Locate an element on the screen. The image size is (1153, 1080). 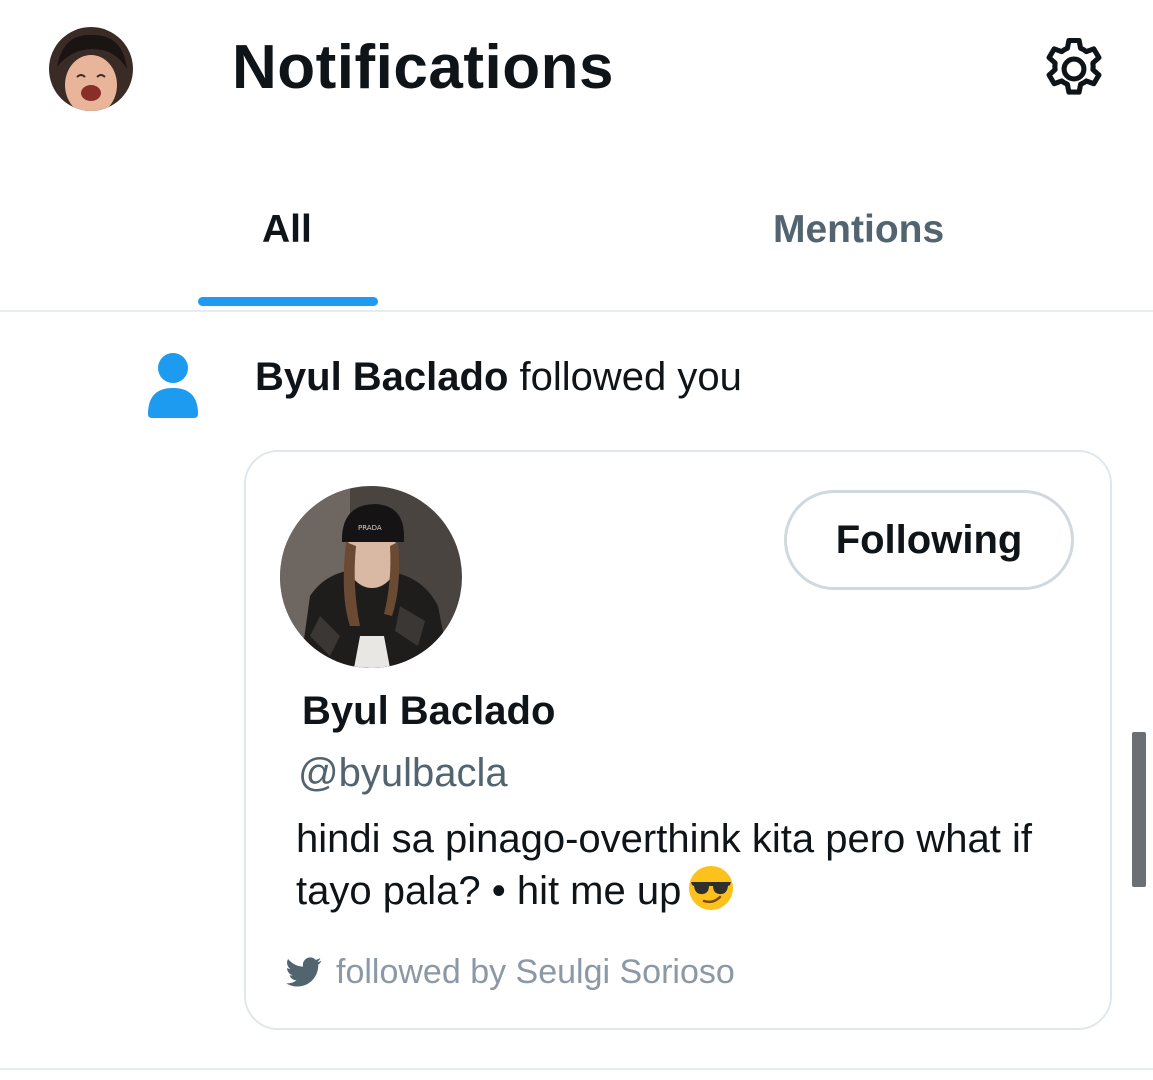
user-card-handle: @byulbacla is located at coordinates (403, 773).